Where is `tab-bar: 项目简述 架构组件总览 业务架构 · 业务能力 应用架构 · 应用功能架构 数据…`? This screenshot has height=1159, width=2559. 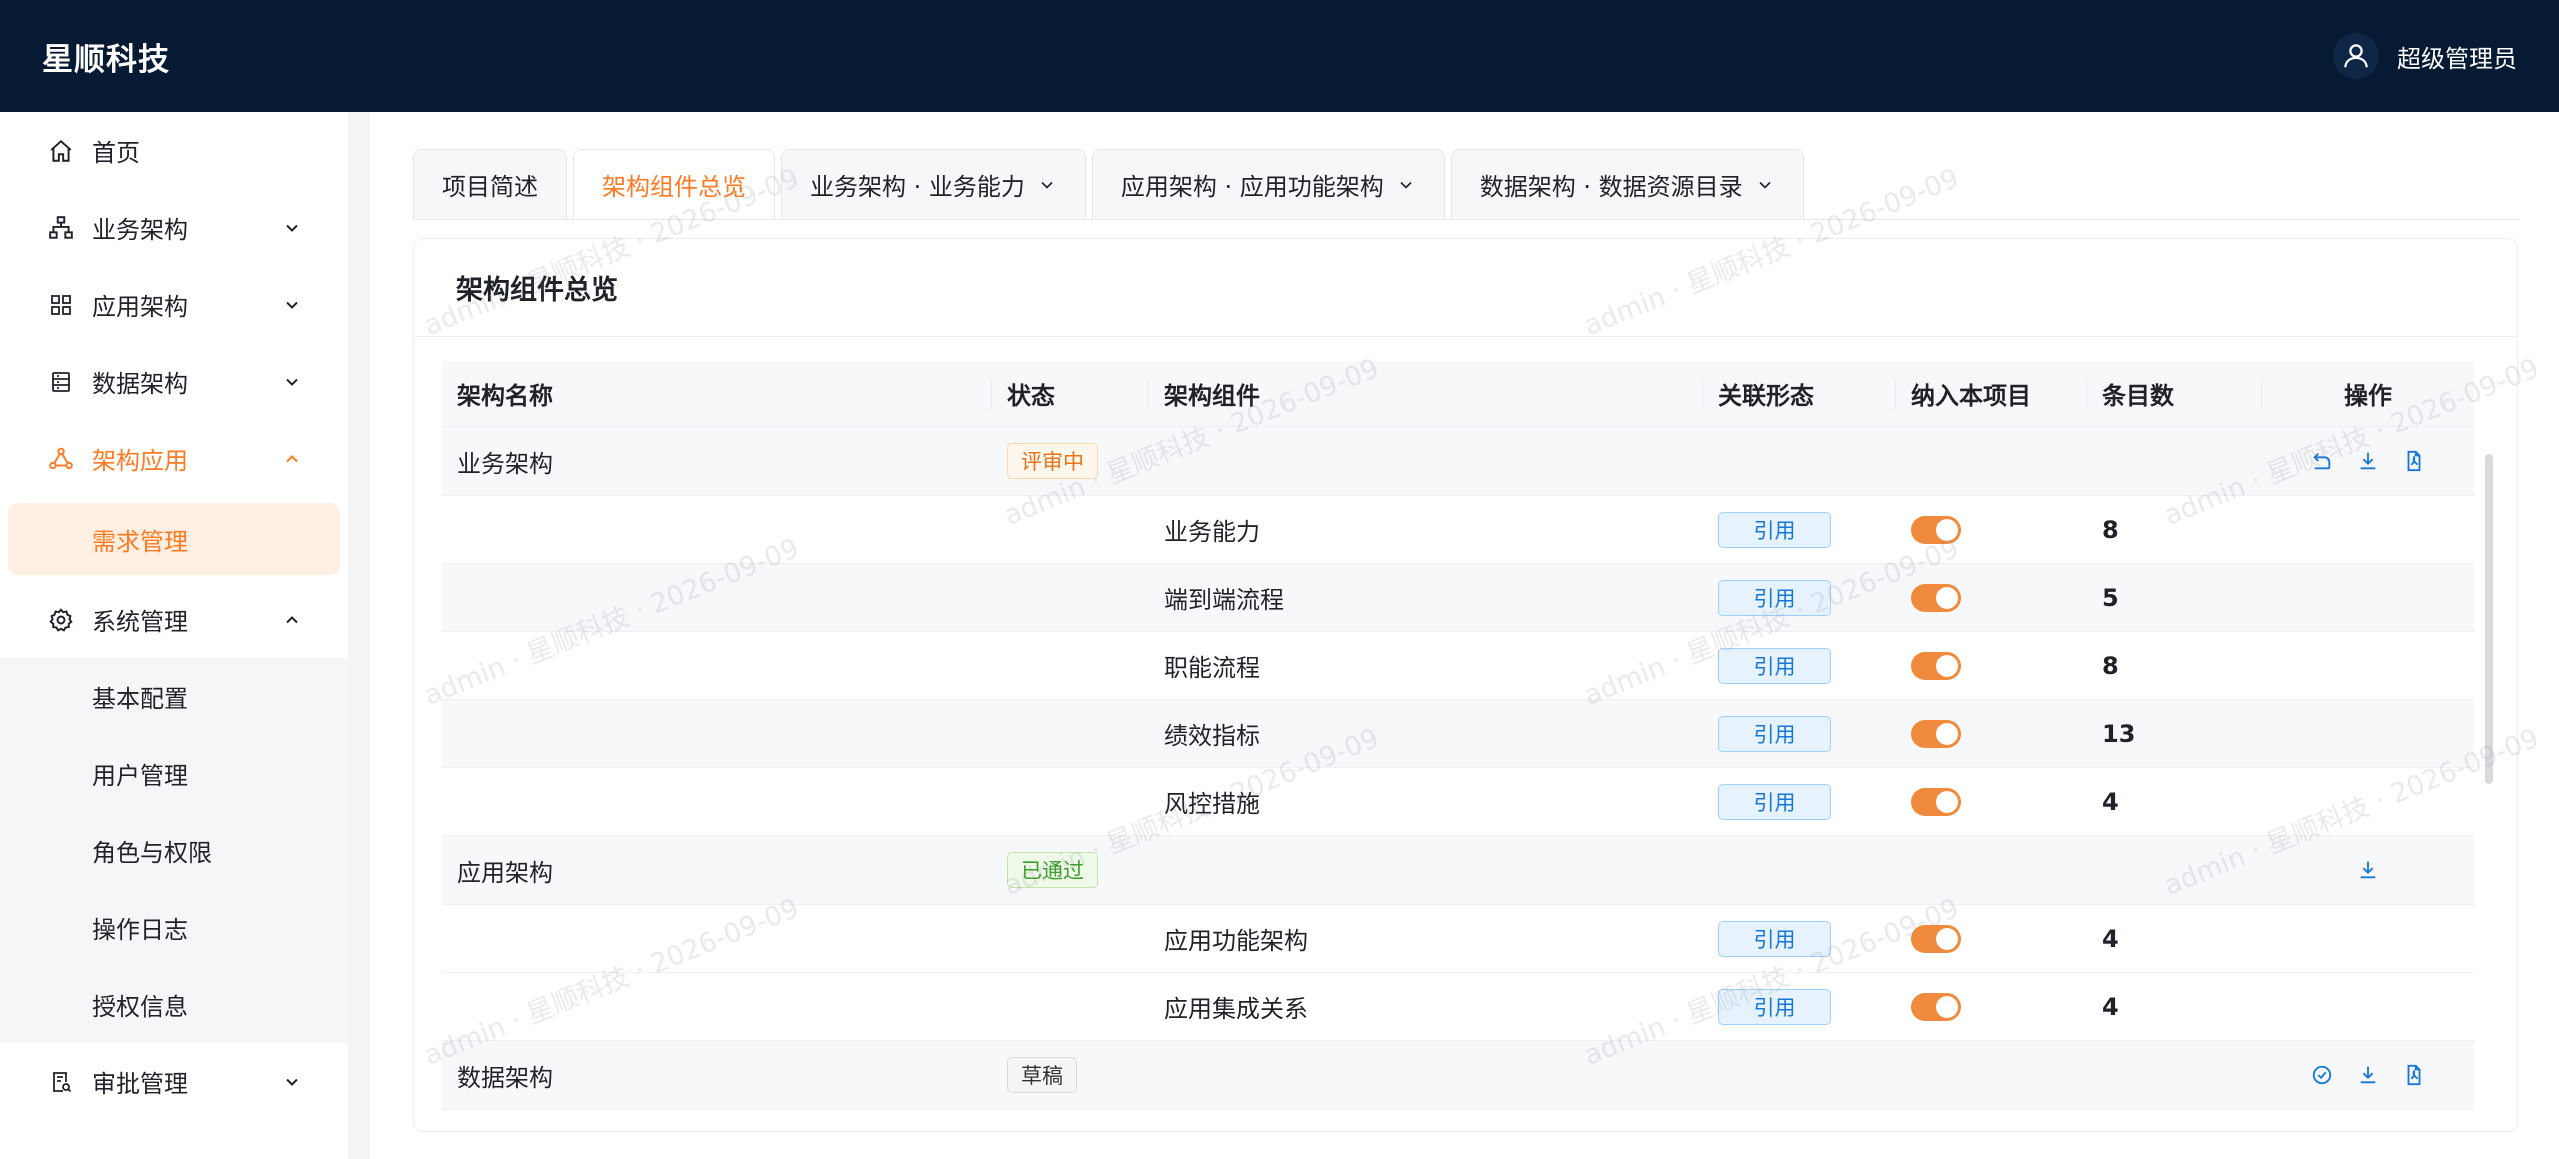
tab-bar: 项目简述 架构组件总览 业务架构 · 业务能力 应用架构 · 应用功能架构 数据… is located at coordinates (1465, 180).